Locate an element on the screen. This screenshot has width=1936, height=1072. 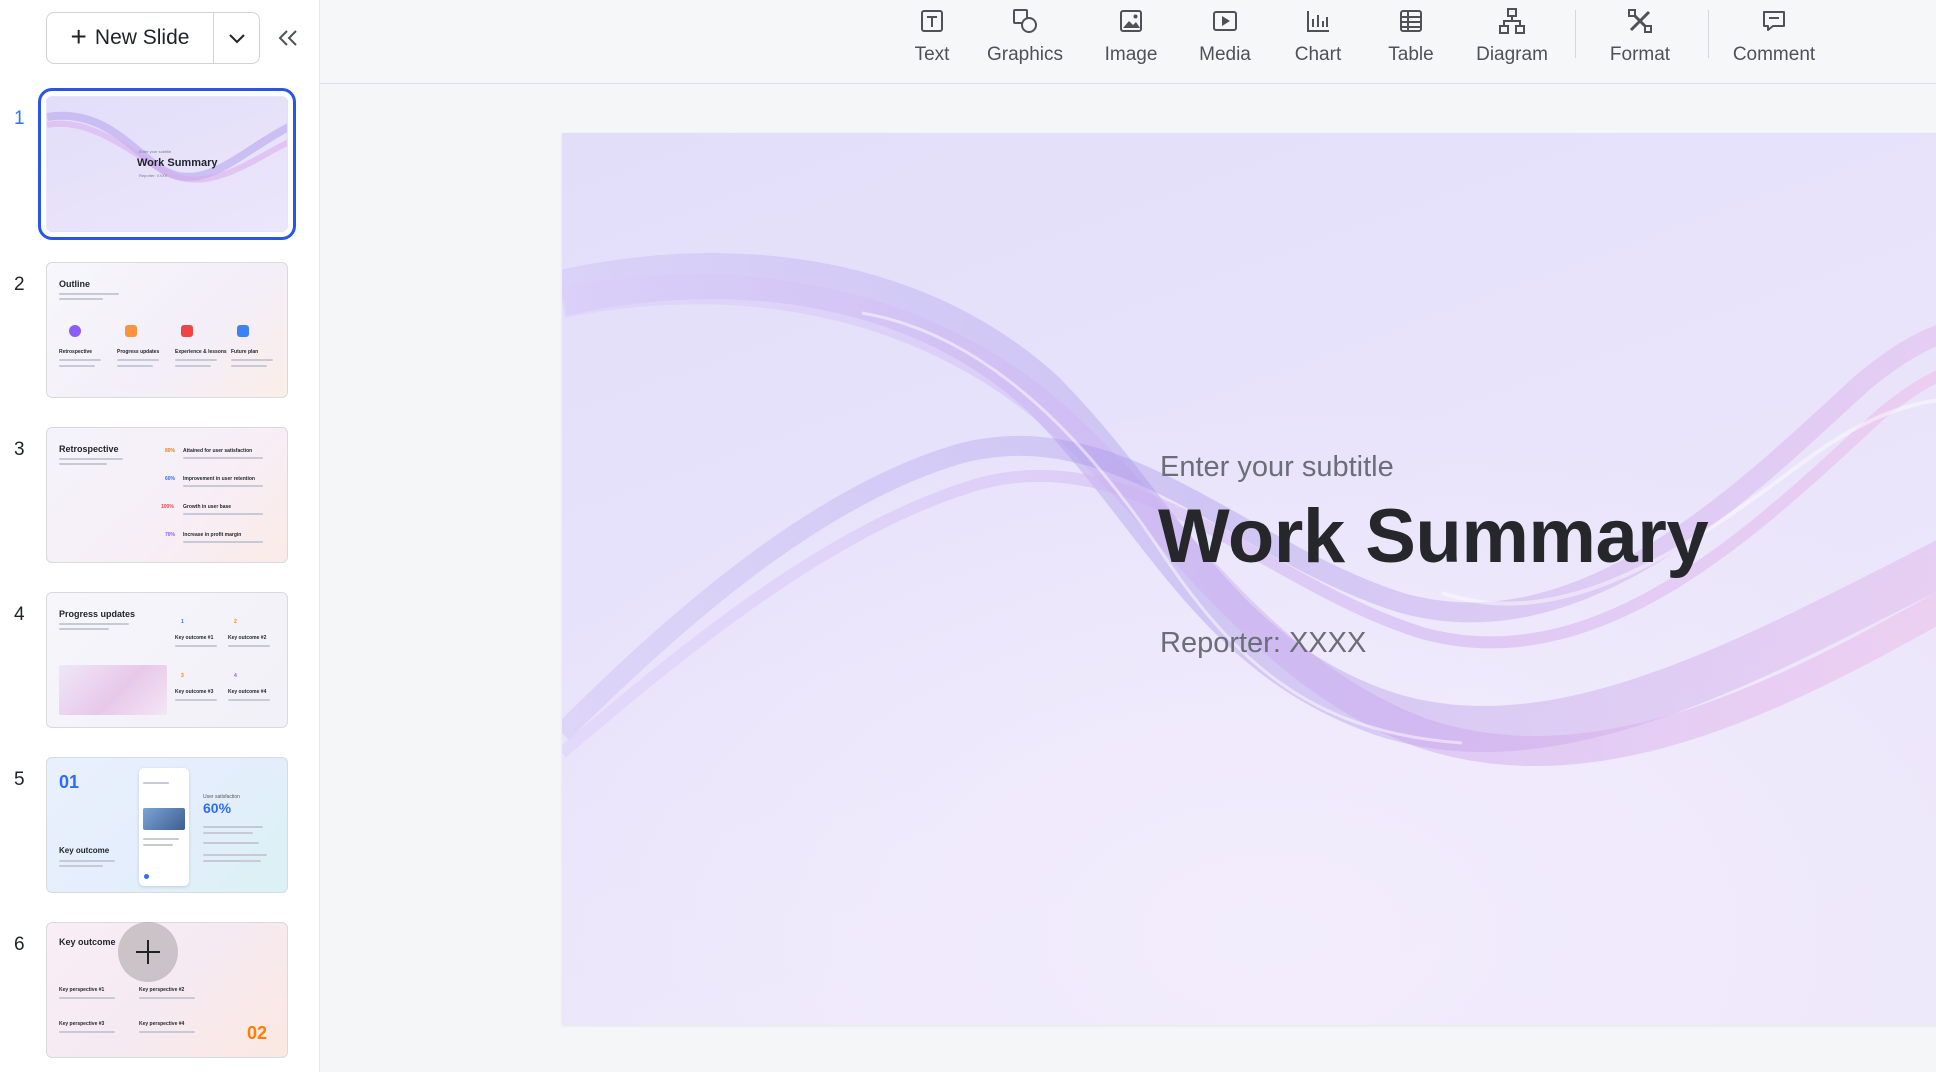
diagram-icon is located at coordinates (1512, 21).